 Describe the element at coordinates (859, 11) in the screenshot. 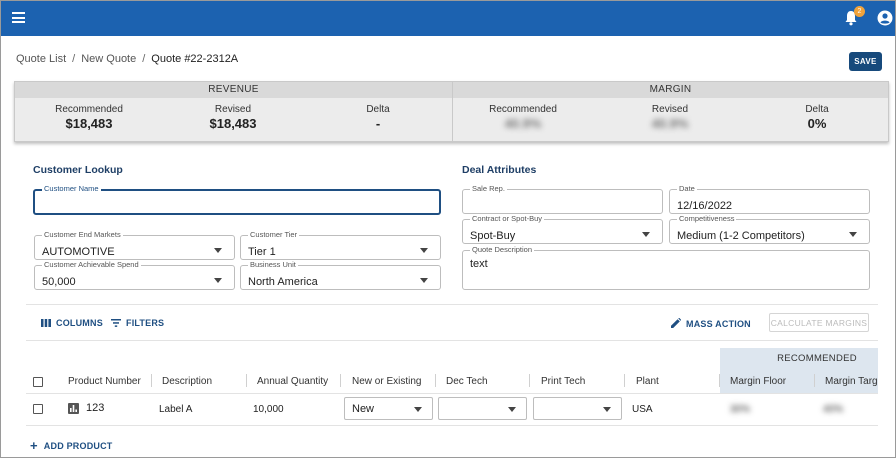

I see `notification-badge: 2` at that location.